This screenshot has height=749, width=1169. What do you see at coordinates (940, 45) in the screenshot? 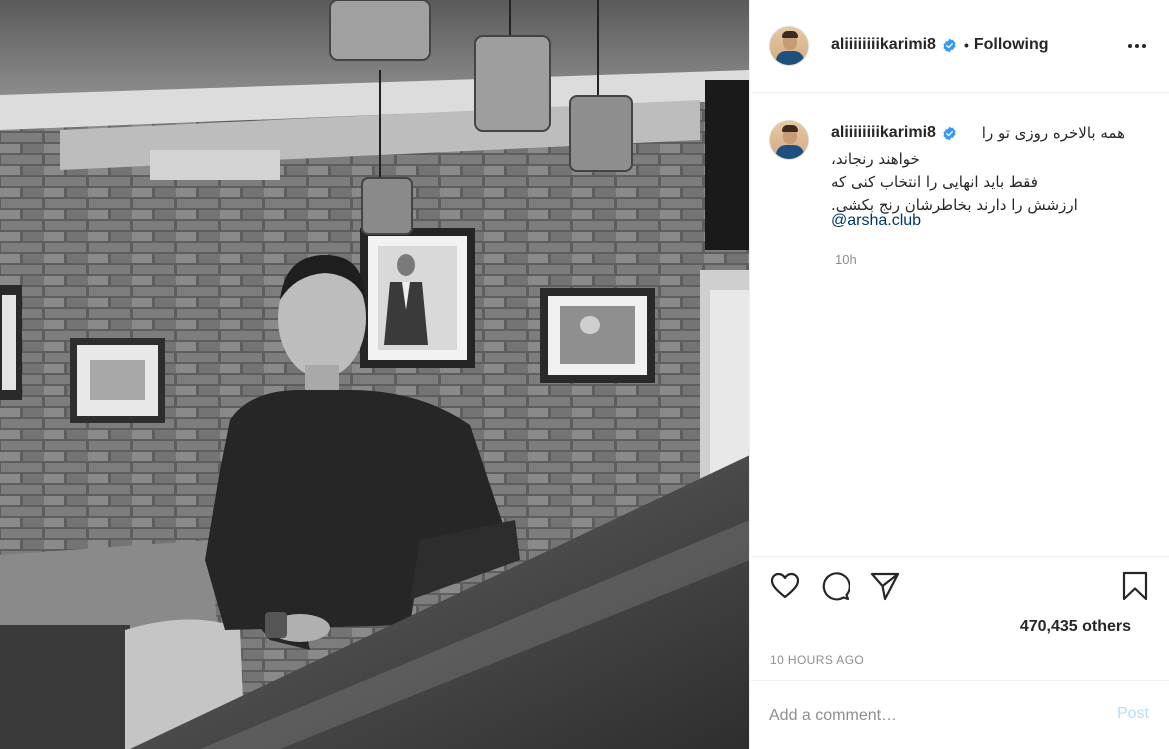
I see `header-user-row: aliiiiiiiikarimi8 • Following` at bounding box center [940, 45].